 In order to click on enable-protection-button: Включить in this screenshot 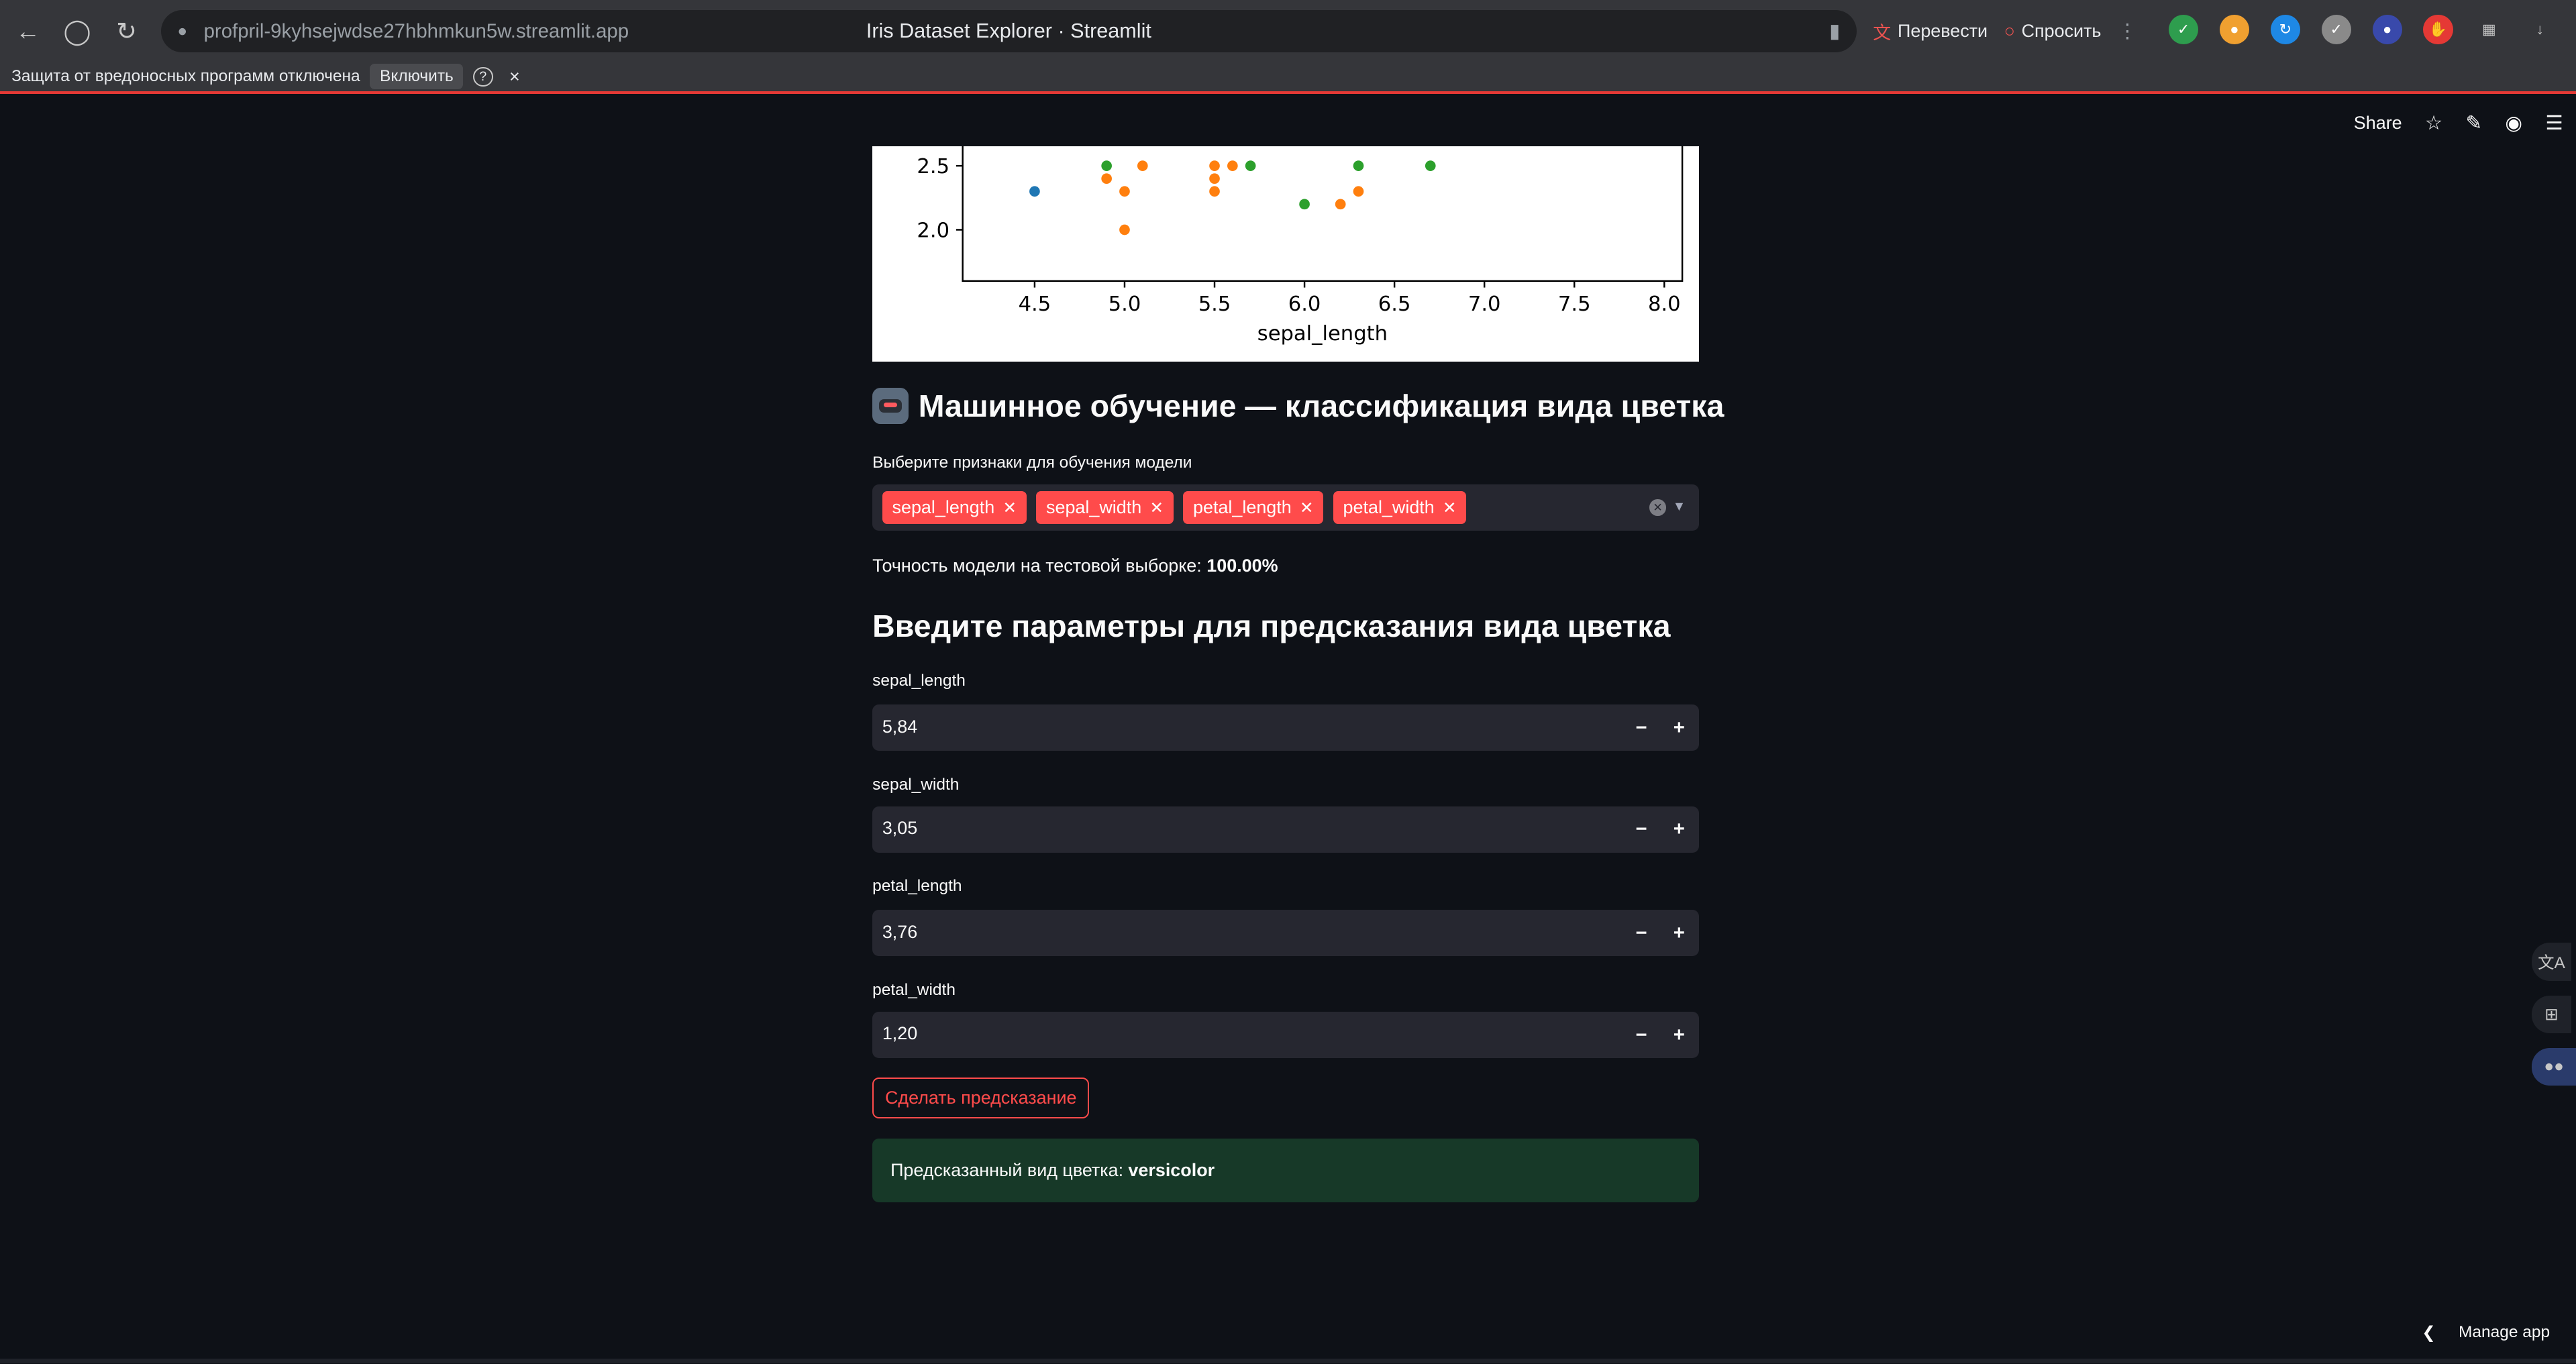, I will do `click(417, 77)`.